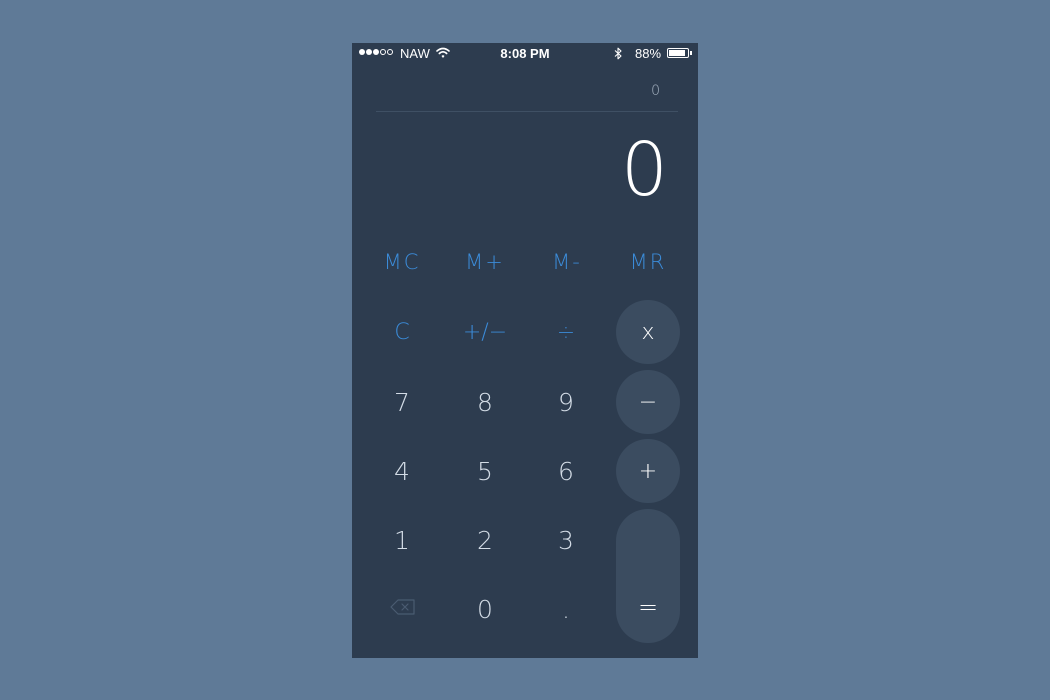 Image resolution: width=1050 pixels, height=700 pixels. Describe the element at coordinates (566, 471) in the screenshot. I see `digit-6-button: 6` at that location.